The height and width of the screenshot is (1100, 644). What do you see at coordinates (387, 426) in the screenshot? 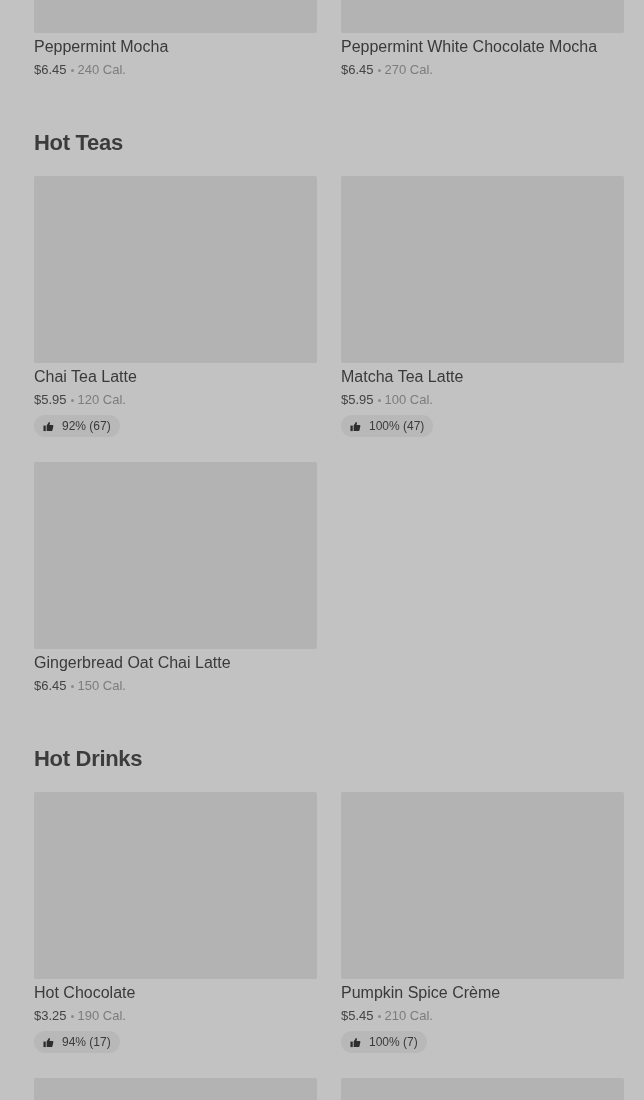
I see `rating-badge: 100% (47)` at bounding box center [387, 426].